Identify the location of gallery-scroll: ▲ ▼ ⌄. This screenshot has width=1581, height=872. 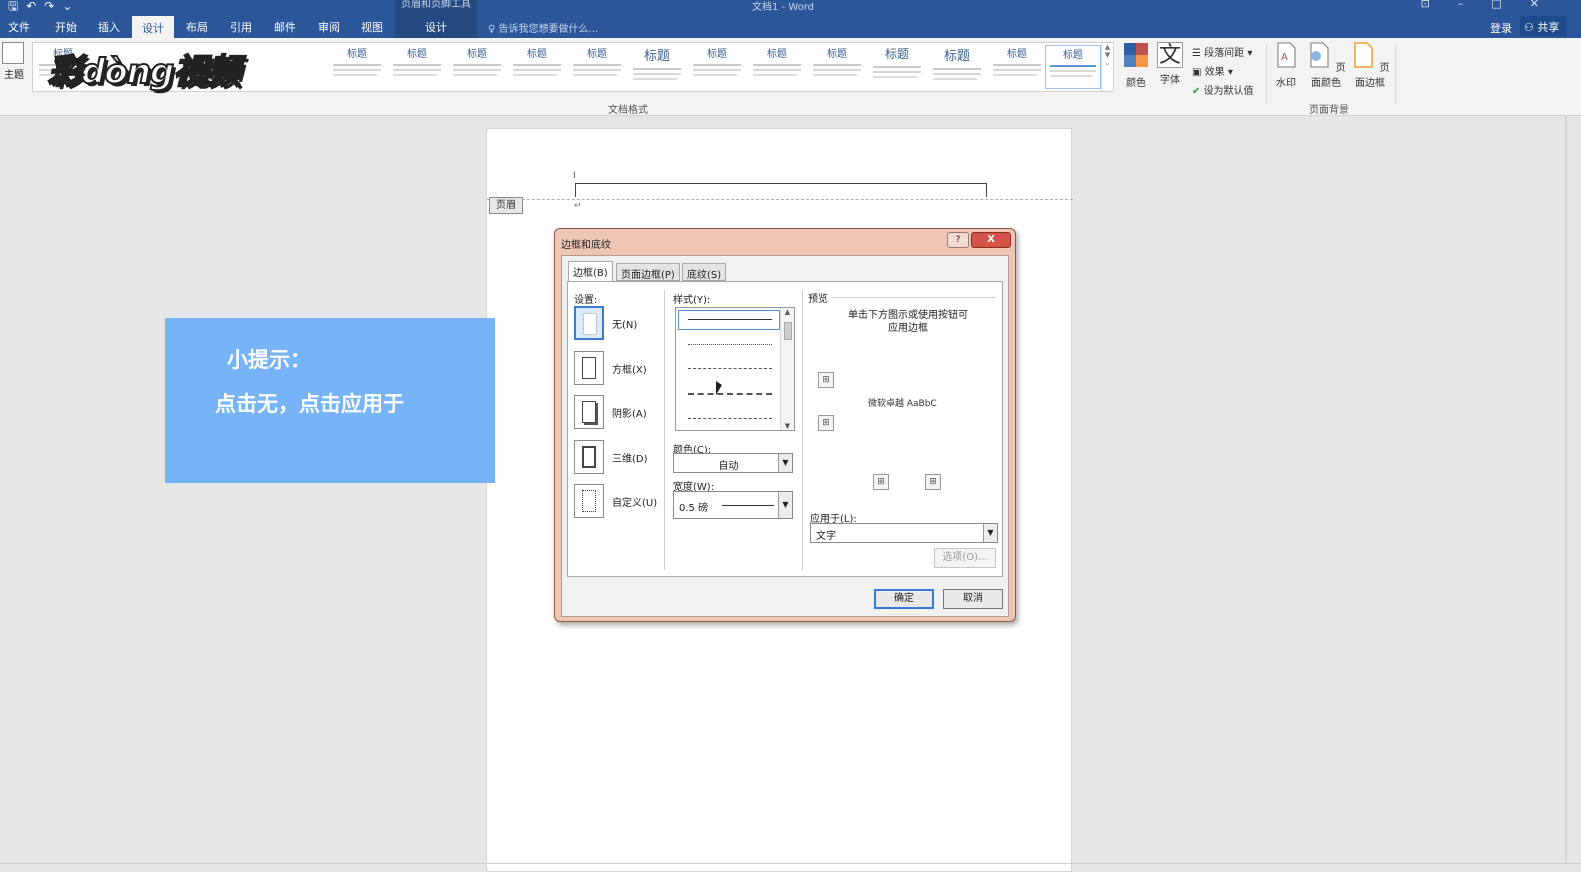
(1107, 67).